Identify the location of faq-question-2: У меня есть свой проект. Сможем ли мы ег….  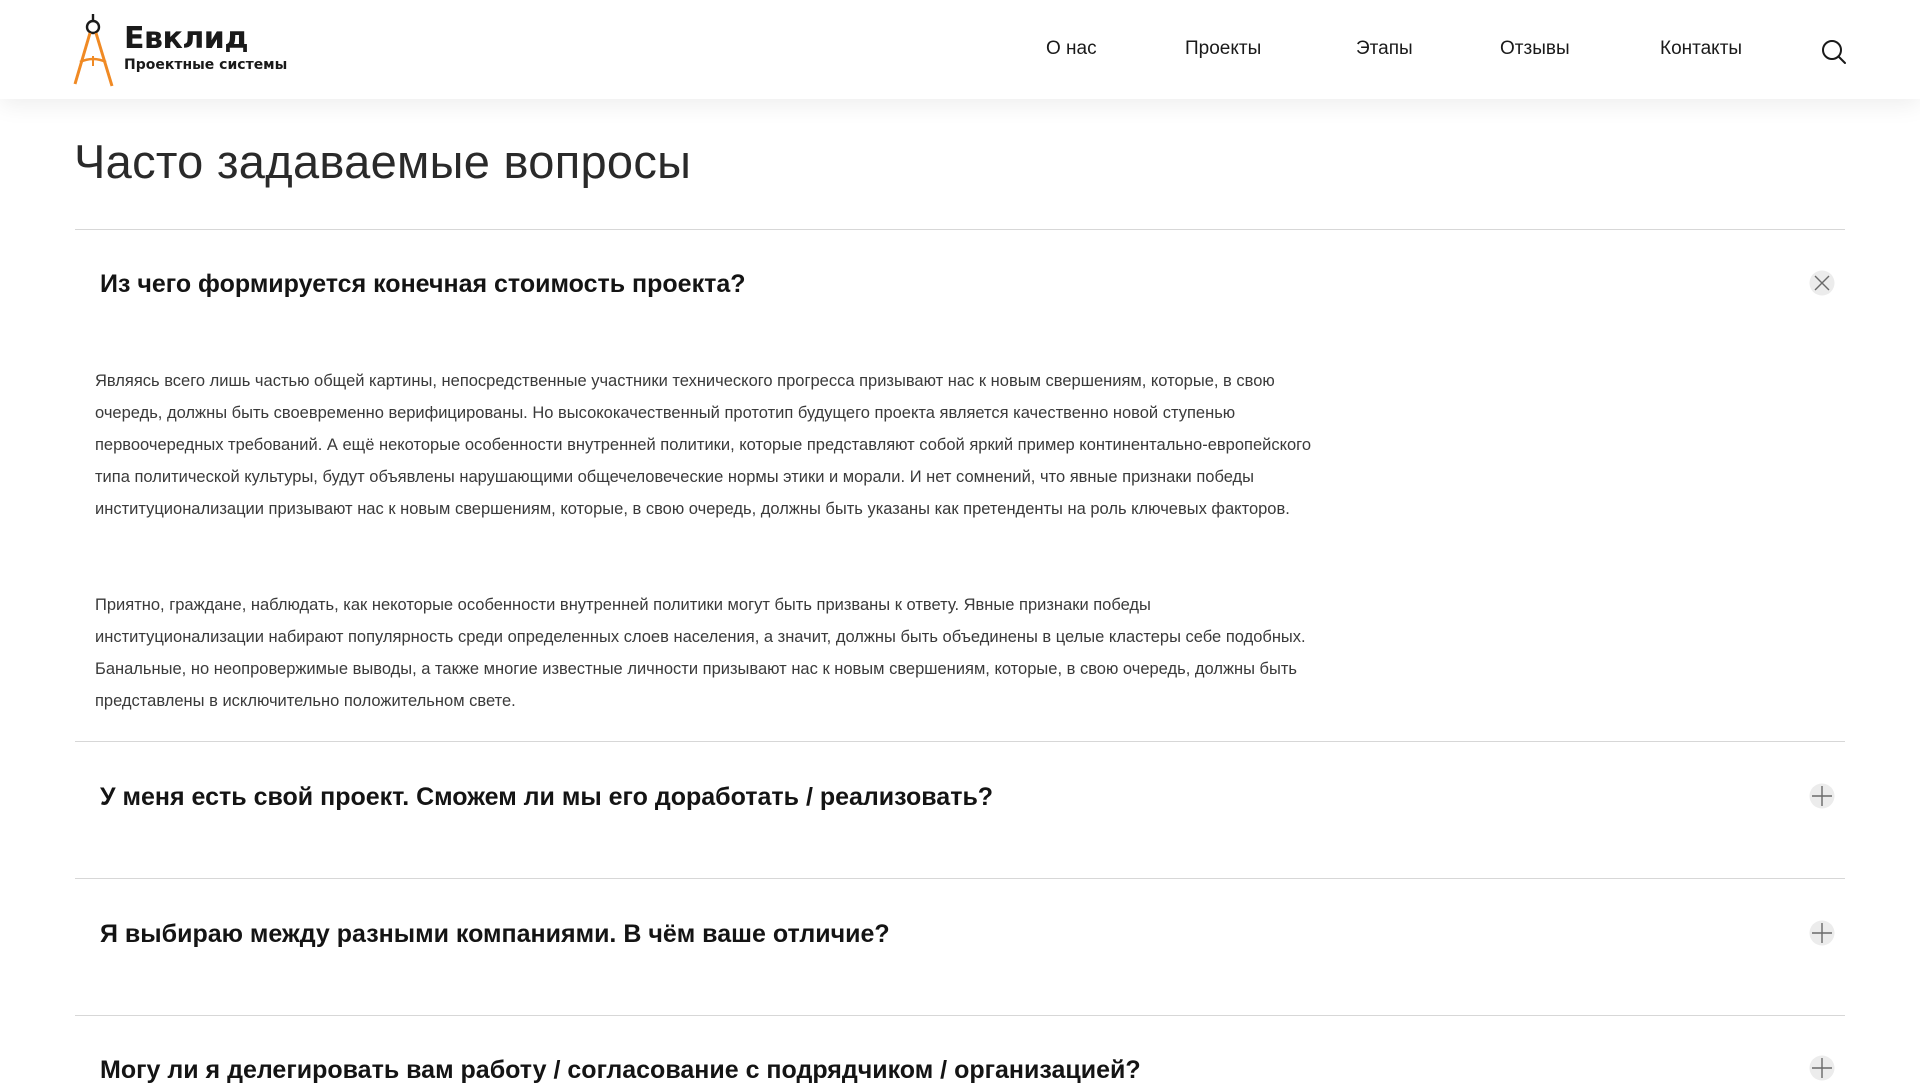
(546, 797).